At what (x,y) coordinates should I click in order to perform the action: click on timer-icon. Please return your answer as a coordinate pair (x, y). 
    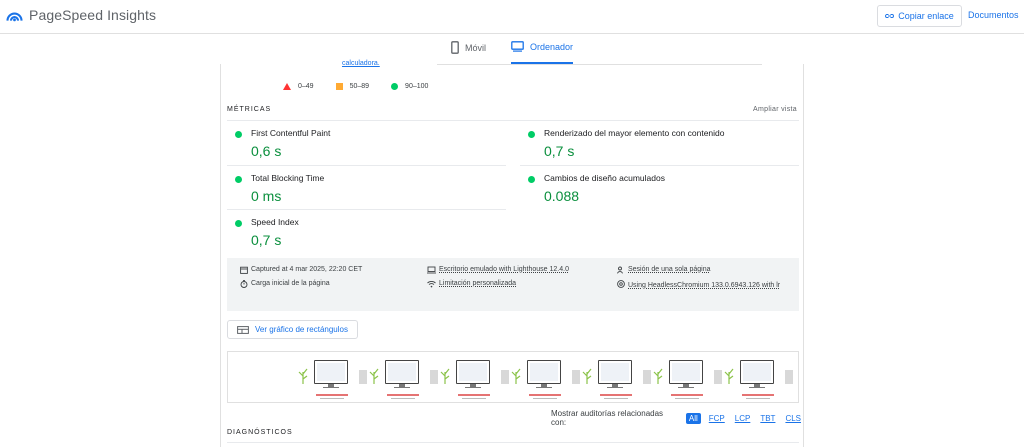
    Looking at the image, I should click on (244, 284).